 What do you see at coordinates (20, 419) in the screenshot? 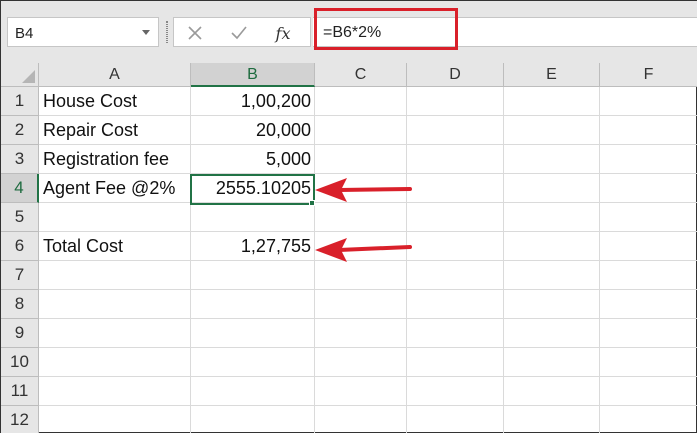
I see `row-header-12: 12` at bounding box center [20, 419].